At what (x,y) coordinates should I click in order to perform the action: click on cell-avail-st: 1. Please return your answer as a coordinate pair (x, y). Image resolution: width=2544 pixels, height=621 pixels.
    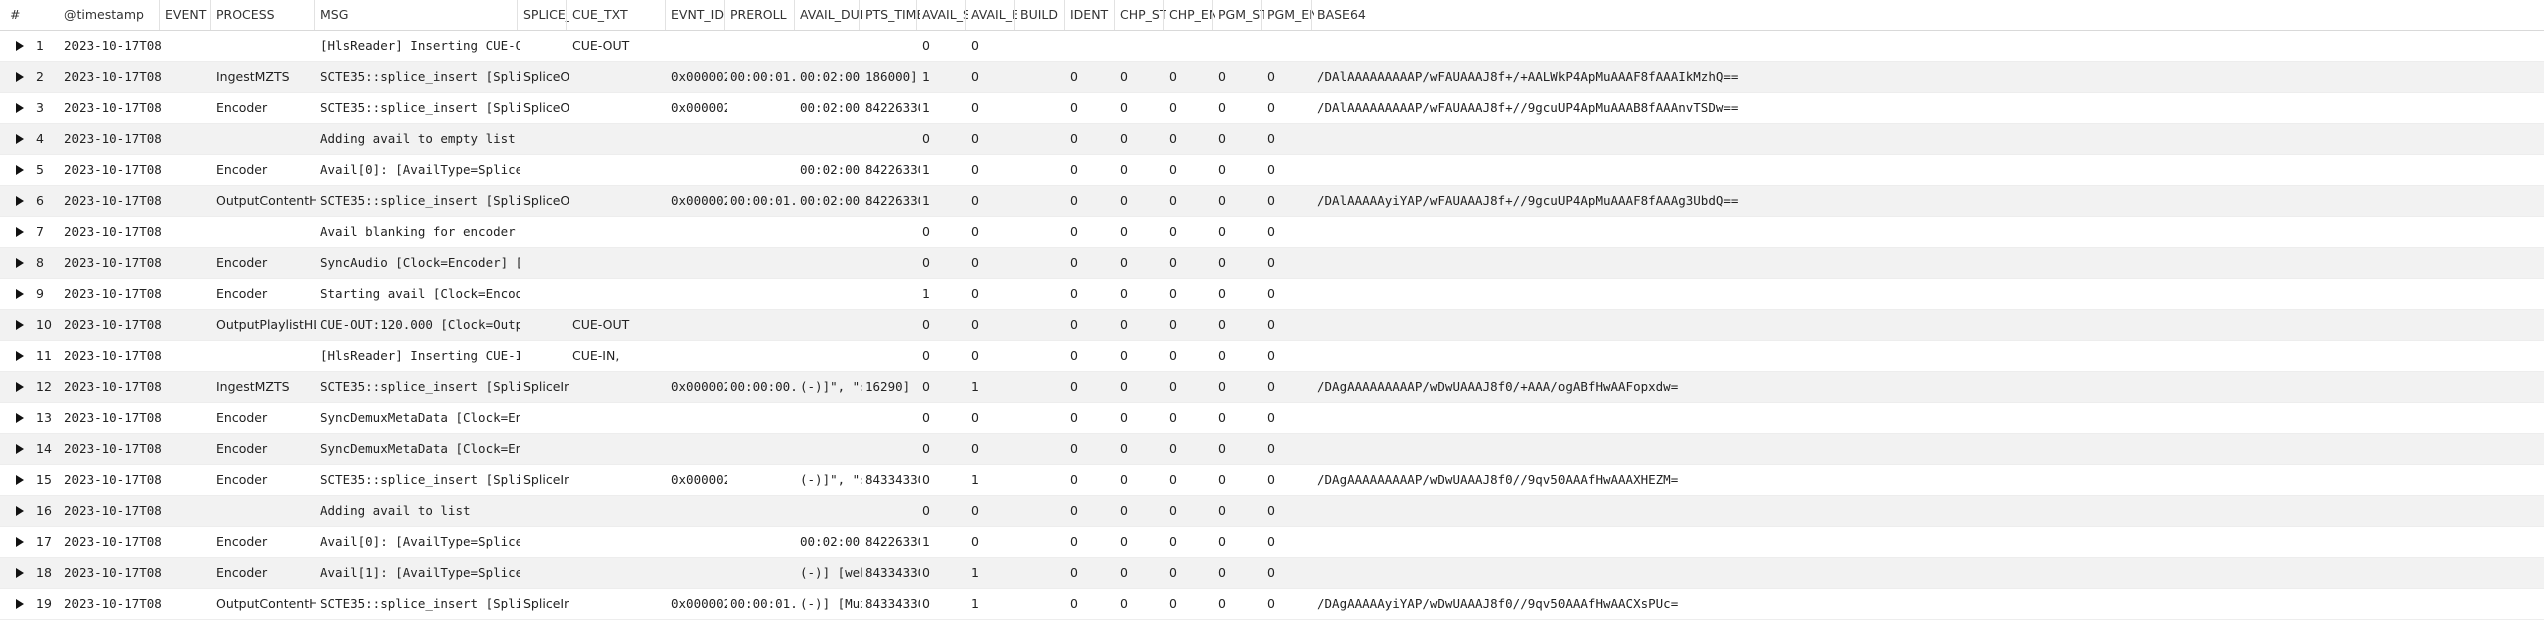
    Looking at the image, I should click on (926, 169).